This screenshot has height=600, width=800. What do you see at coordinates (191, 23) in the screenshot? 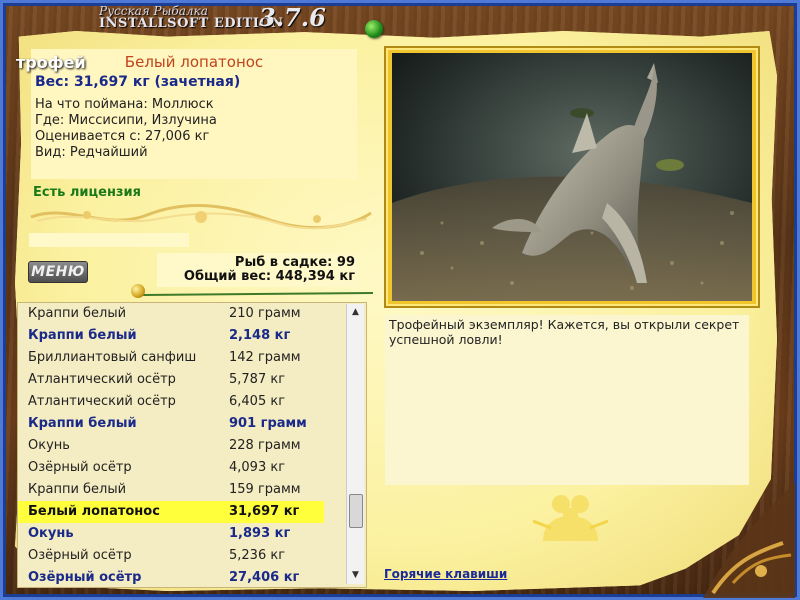
I see `app-title-main: INSTALLSOFT EDITION` at bounding box center [191, 23].